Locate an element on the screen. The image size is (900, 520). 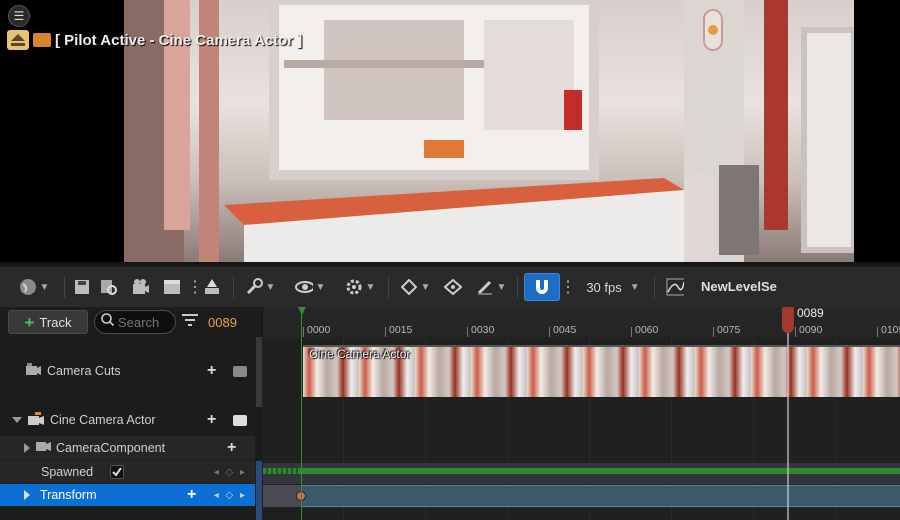
tick-label: 0075 is located at coordinates (729, 330).